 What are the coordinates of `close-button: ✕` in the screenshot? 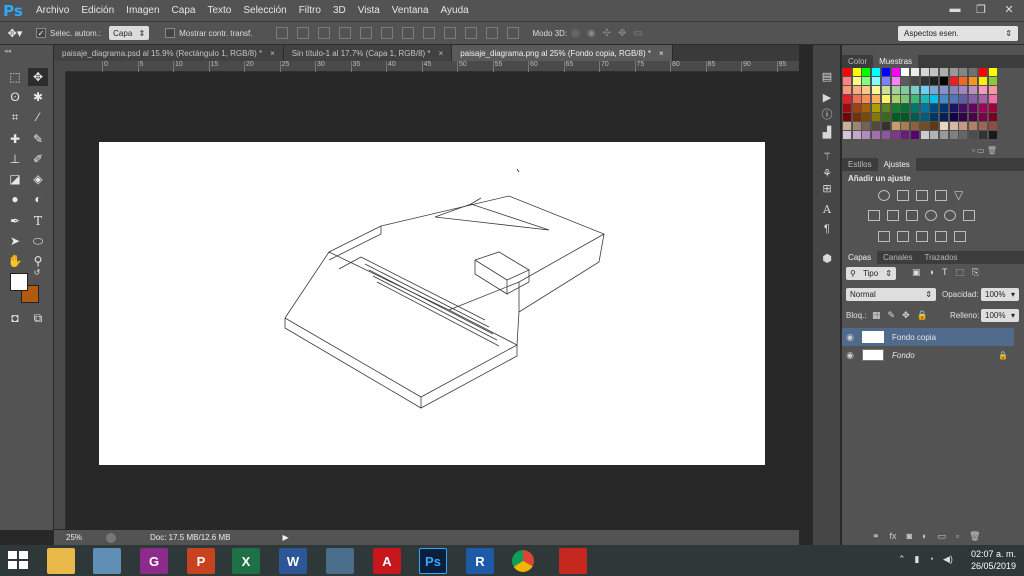 It's located at (1009, 9).